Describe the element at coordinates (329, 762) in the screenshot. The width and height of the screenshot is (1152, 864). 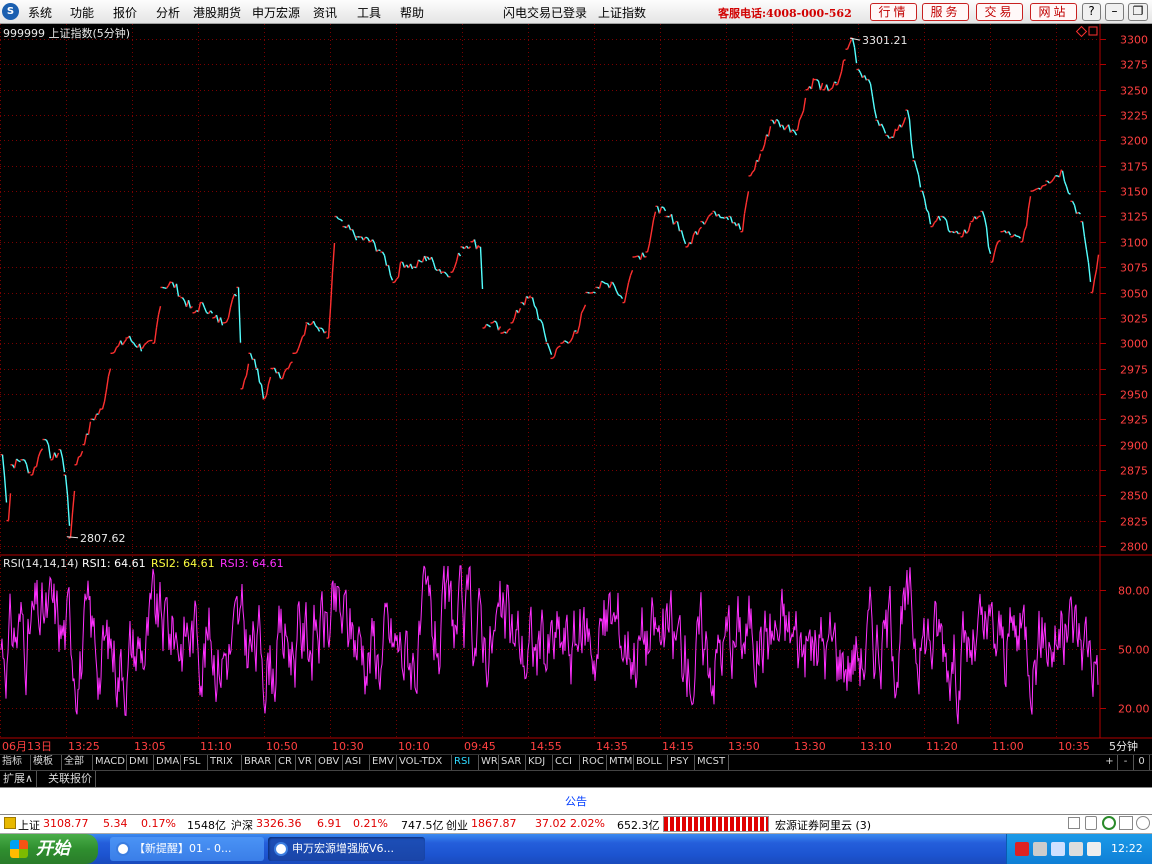
I see `indicator-tab-obv: OBV` at that location.